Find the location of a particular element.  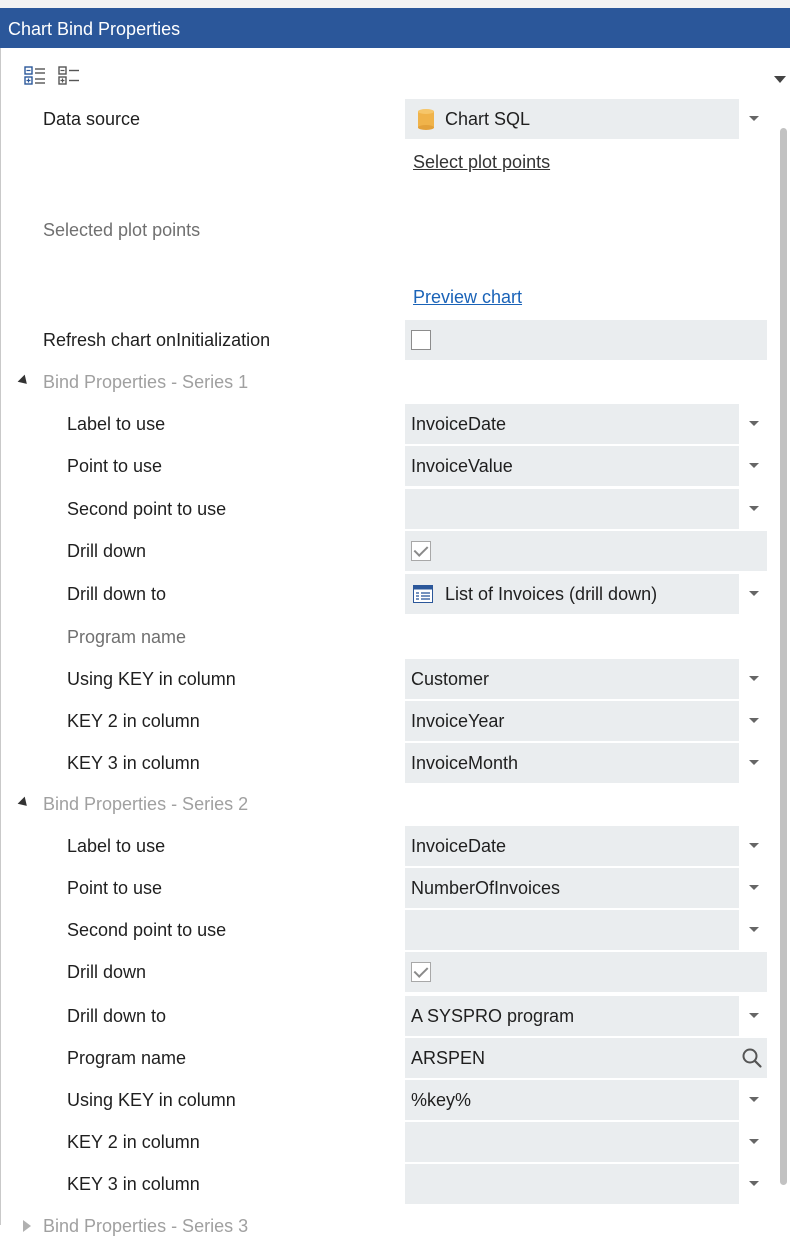

s2-drill-down-row: Drill down is located at coordinates (386, 972).